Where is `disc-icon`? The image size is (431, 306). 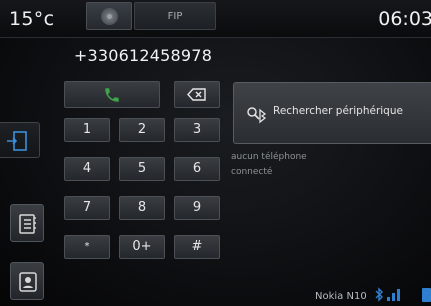 disc-icon is located at coordinates (109, 16).